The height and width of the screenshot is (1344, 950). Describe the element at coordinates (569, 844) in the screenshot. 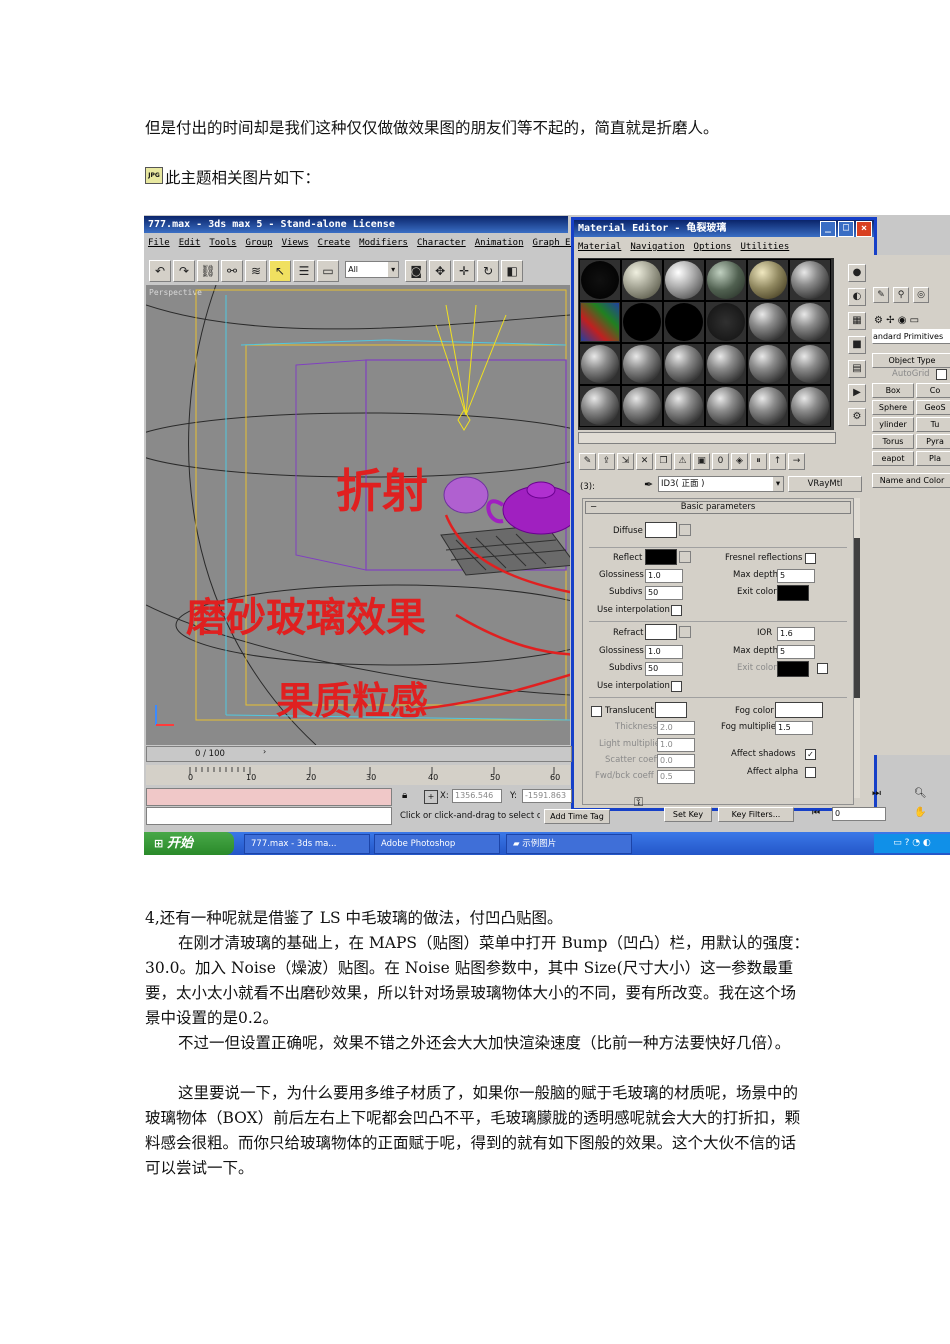

I see `taskbar-item-sample-images: ▰ 示例图片` at that location.